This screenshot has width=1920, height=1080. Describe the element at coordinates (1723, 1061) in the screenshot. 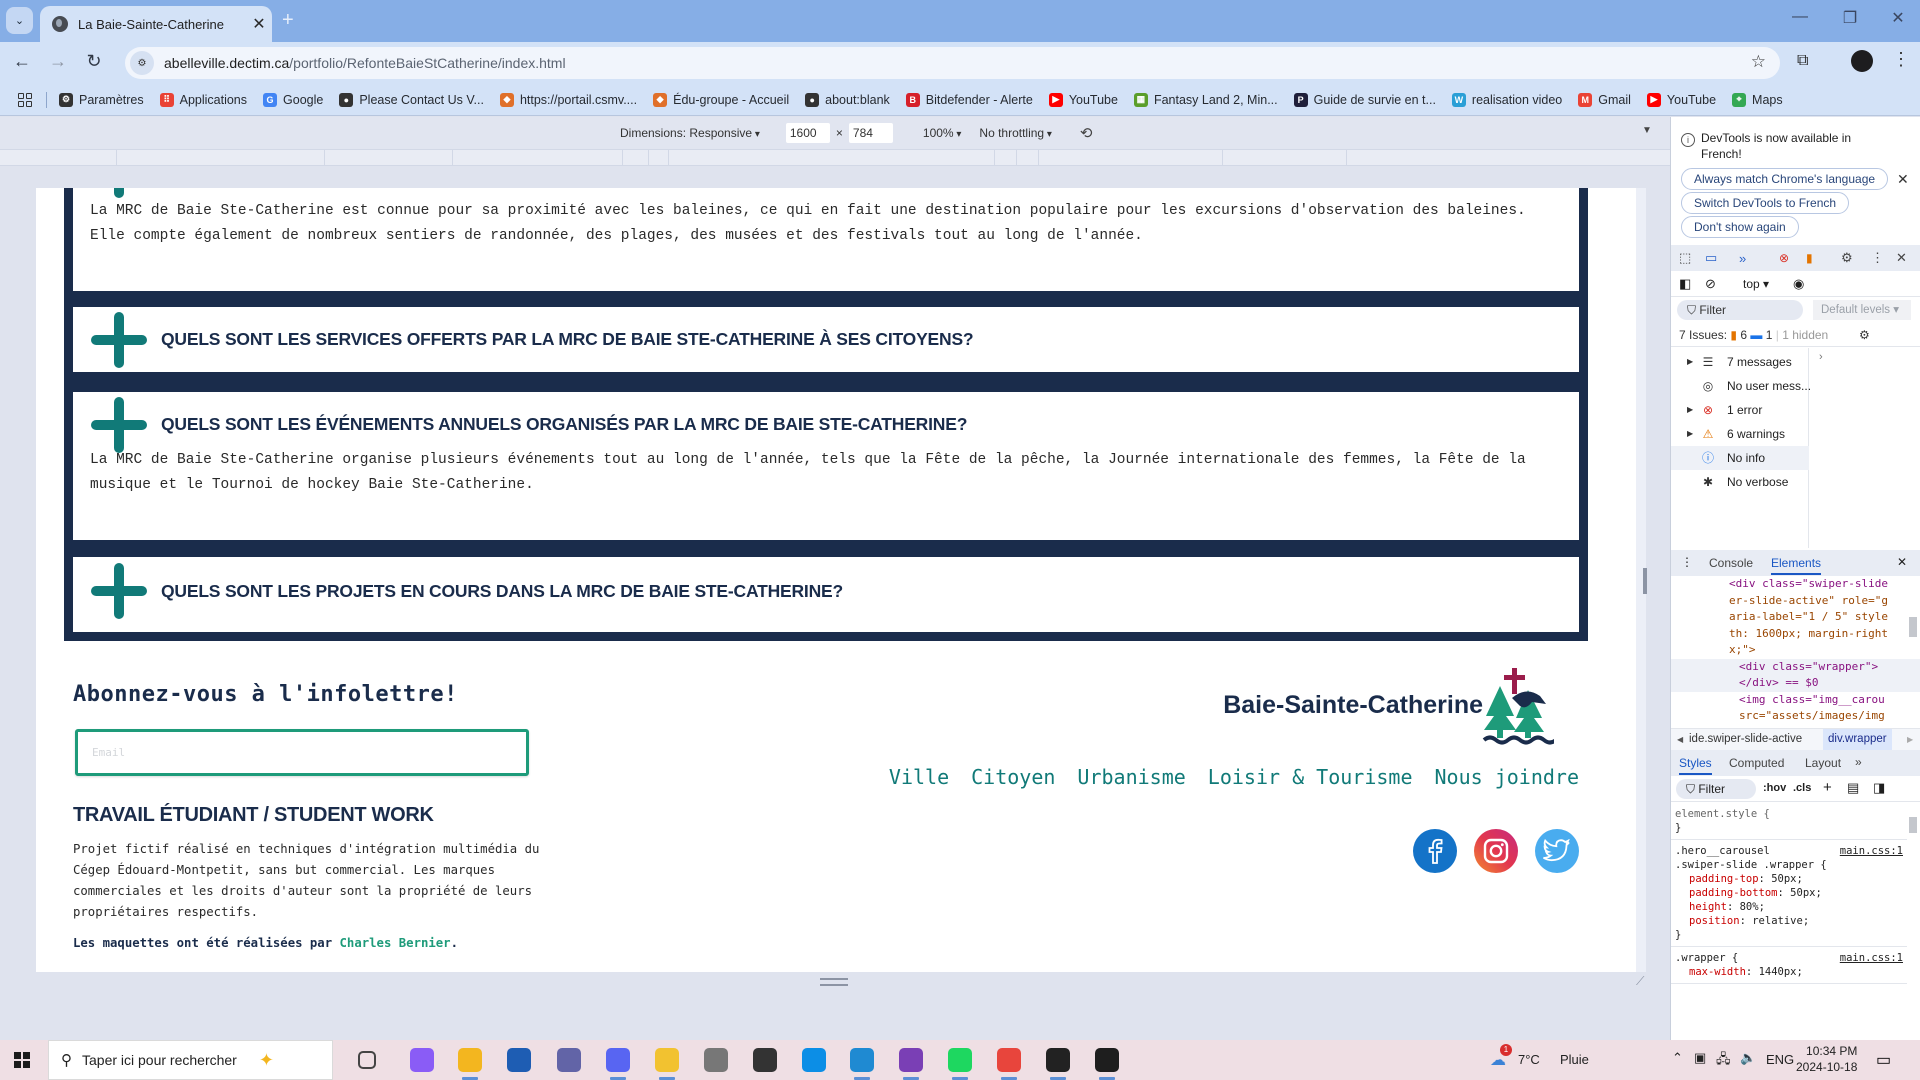

I see `network-icon: 🖧` at that location.